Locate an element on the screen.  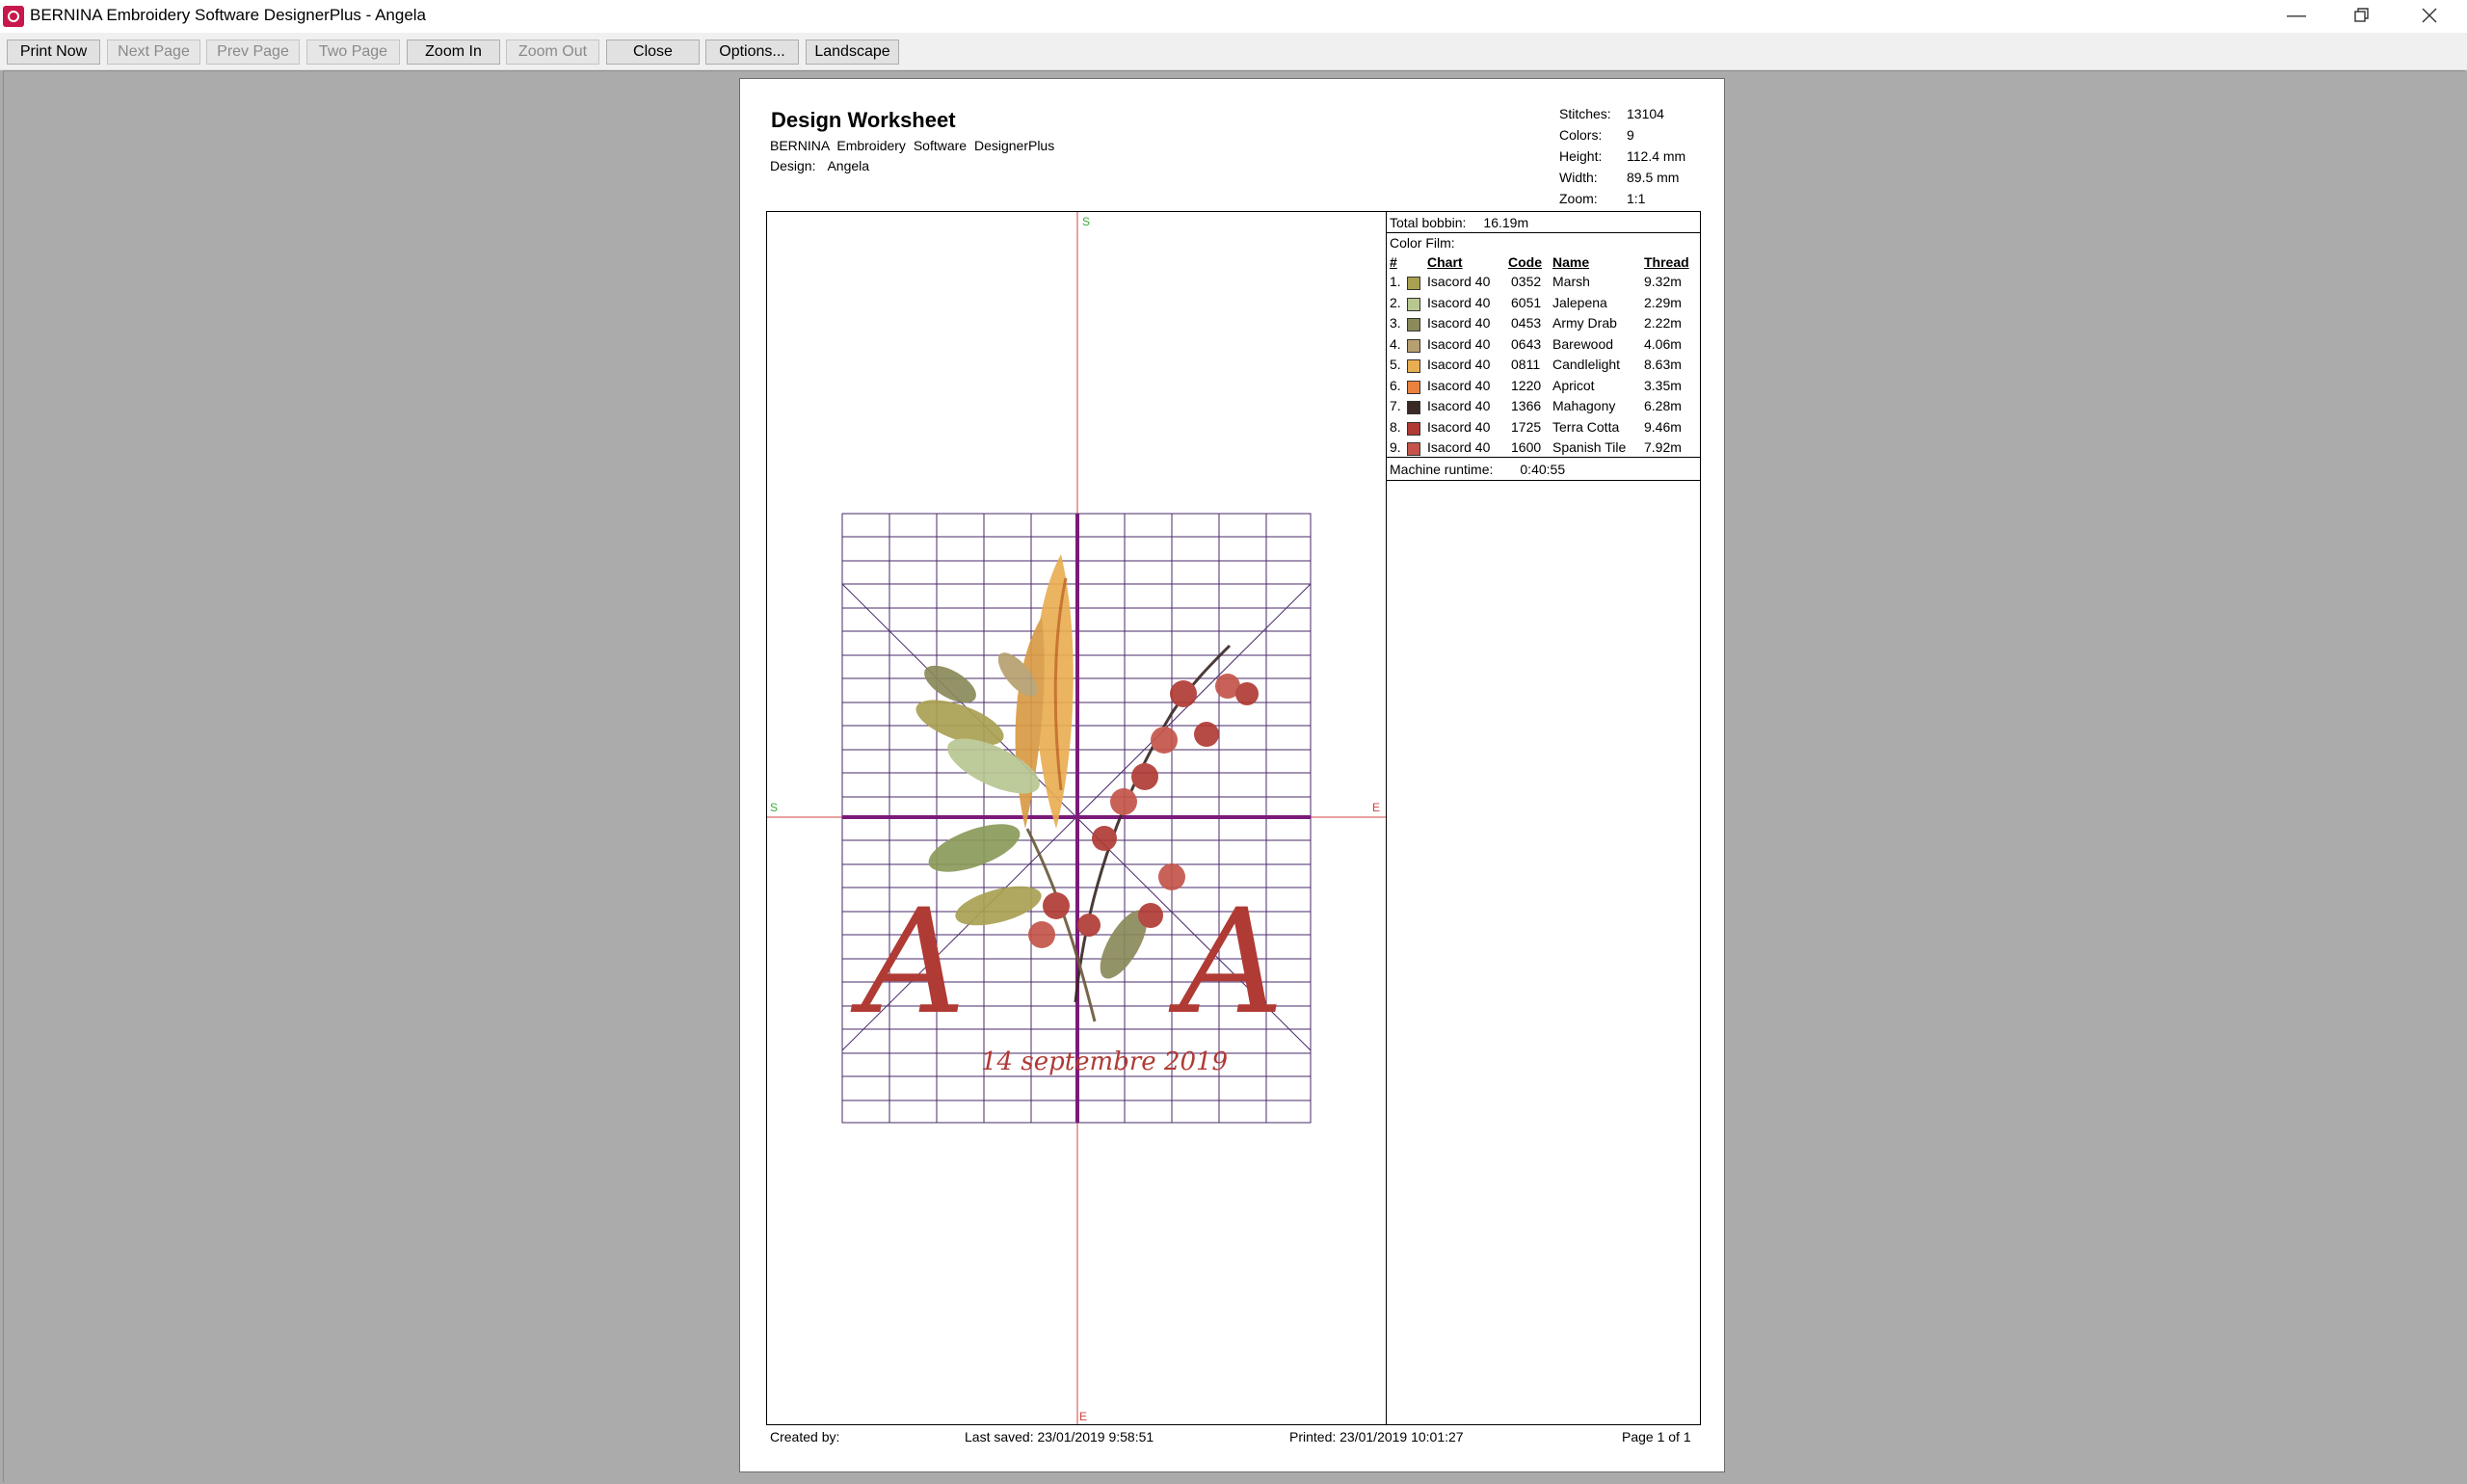
footer-created-by: Created by: is located at coordinates (805, 1436).